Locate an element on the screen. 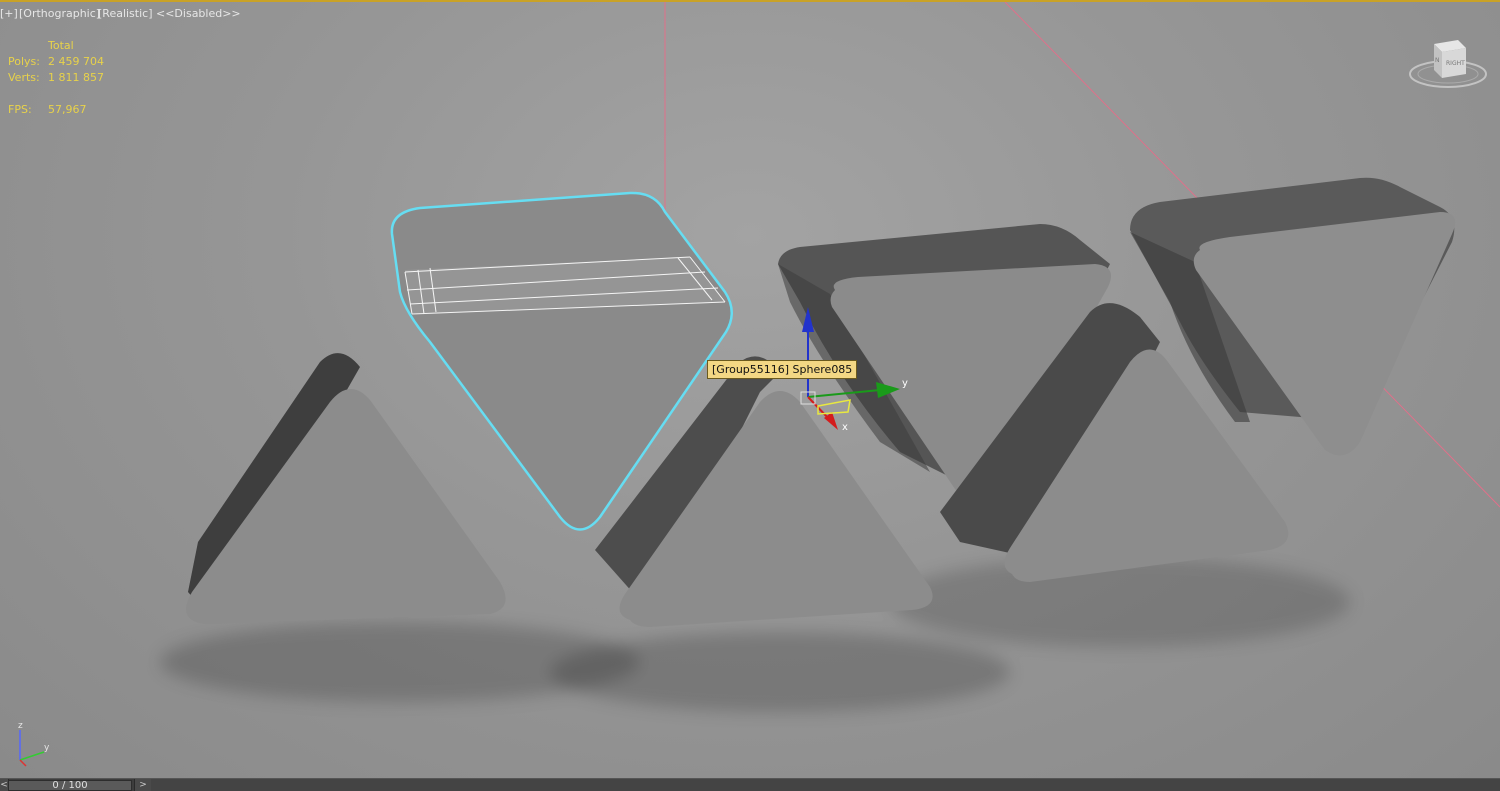 Image resolution: width=1500 pixels, height=791 pixels. timeline-bar: < 0 / 100 > is located at coordinates (750, 784).